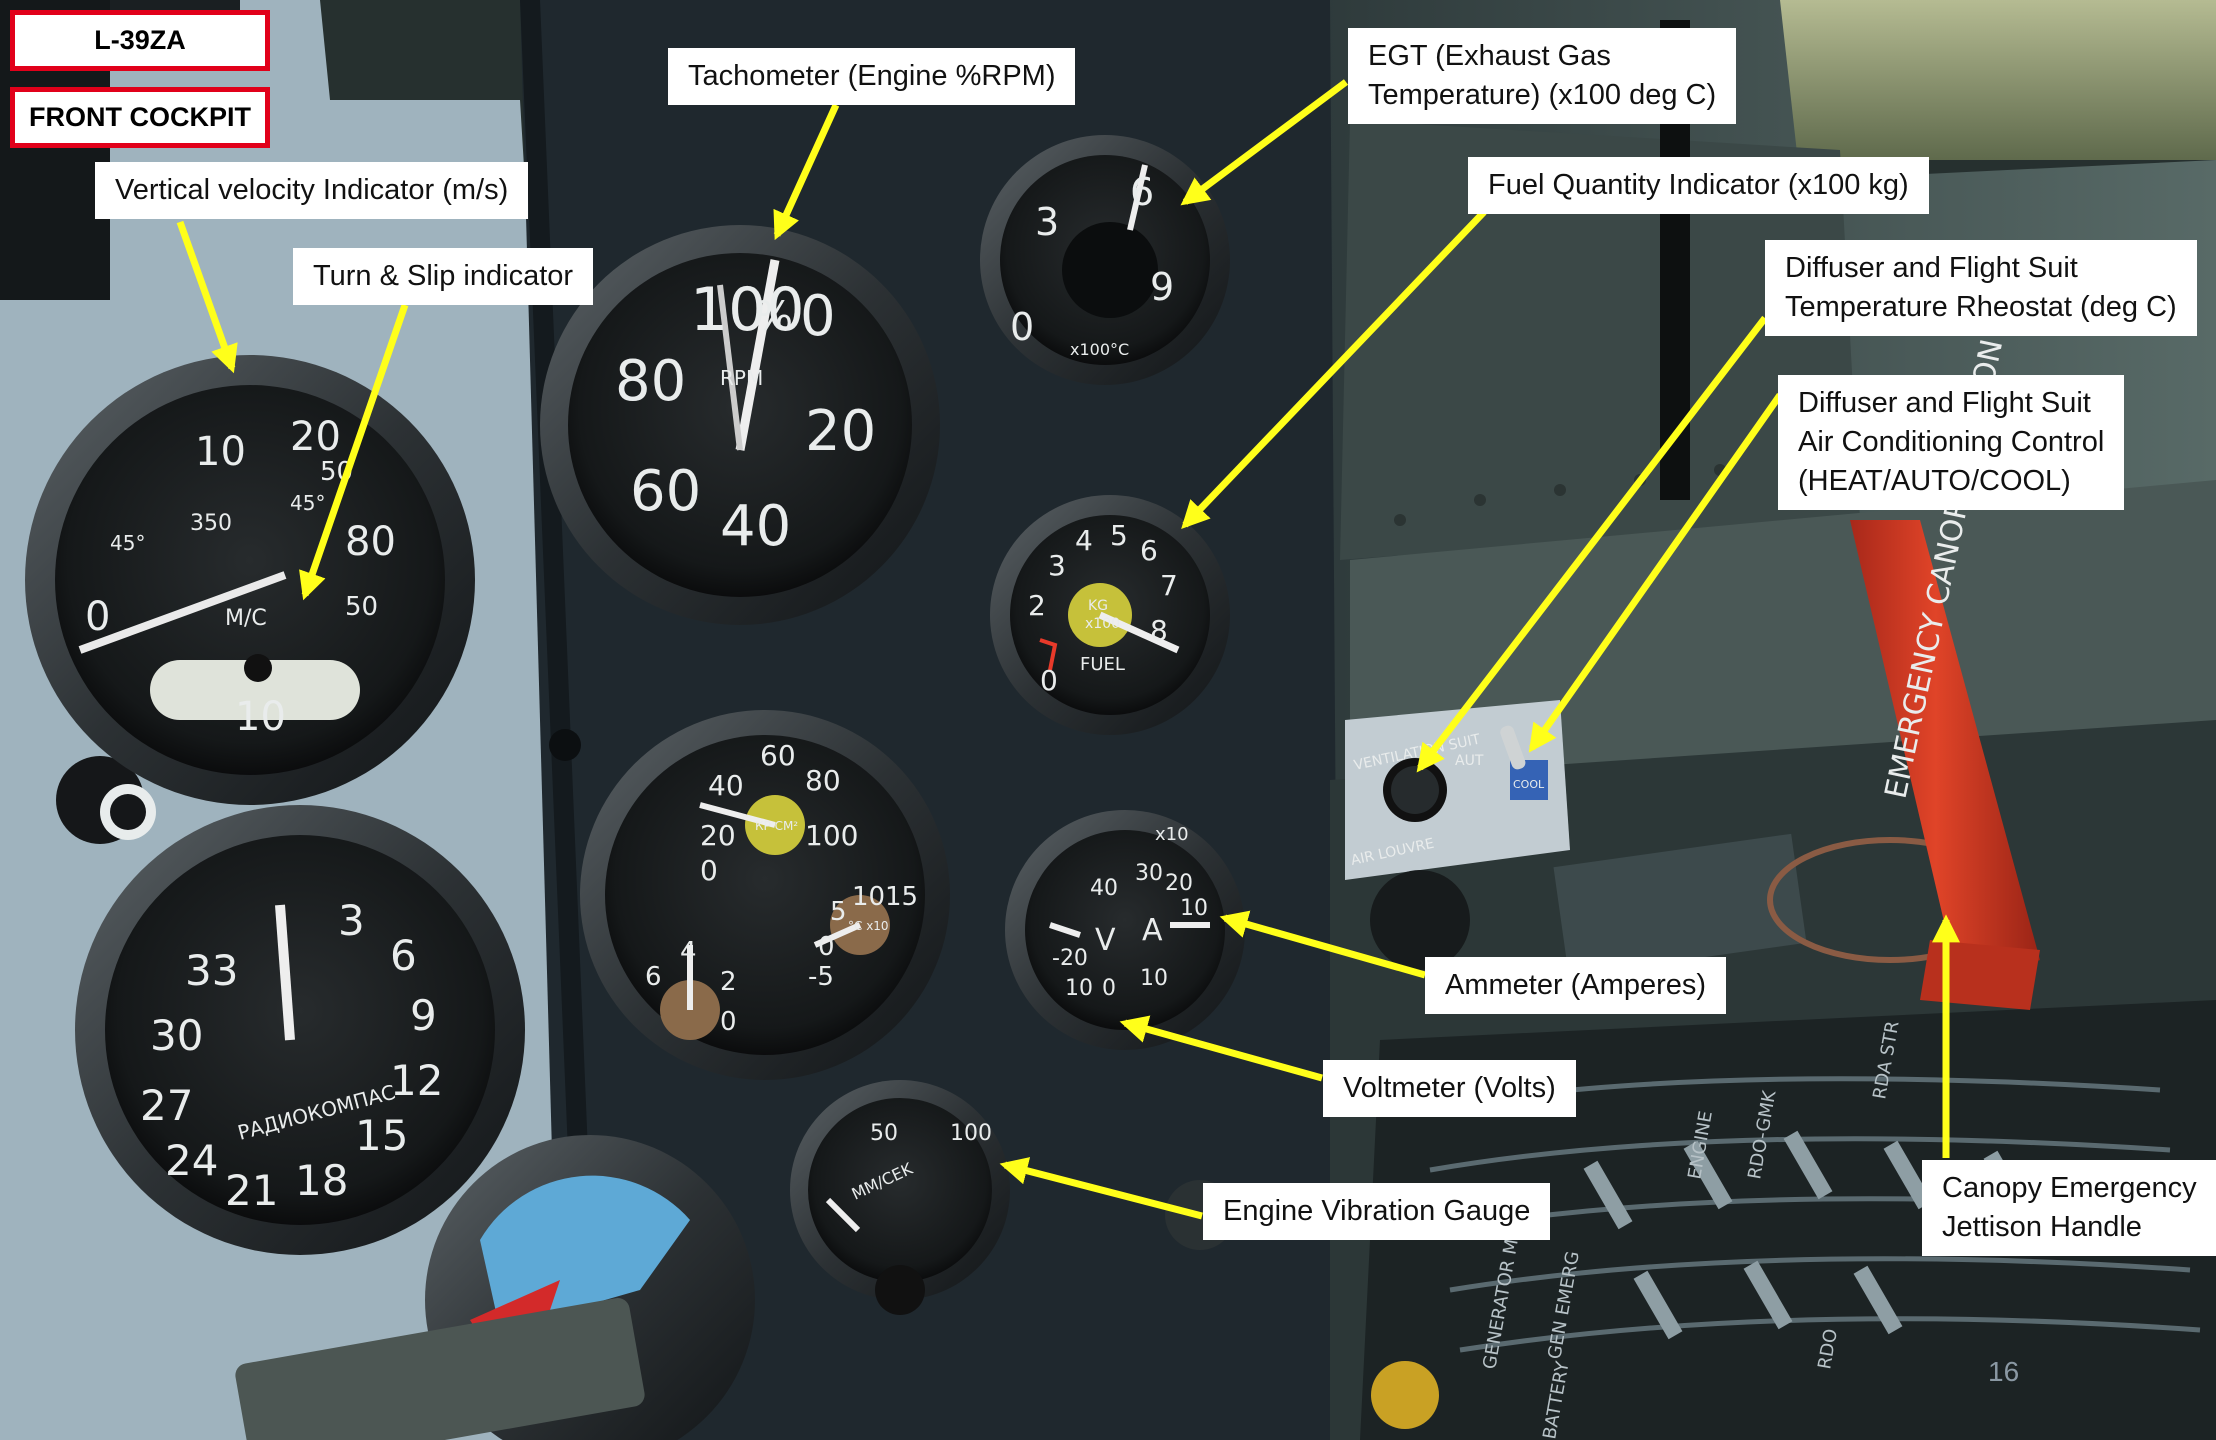  I want to click on vvi-sub2: 45°, so click(127, 543).